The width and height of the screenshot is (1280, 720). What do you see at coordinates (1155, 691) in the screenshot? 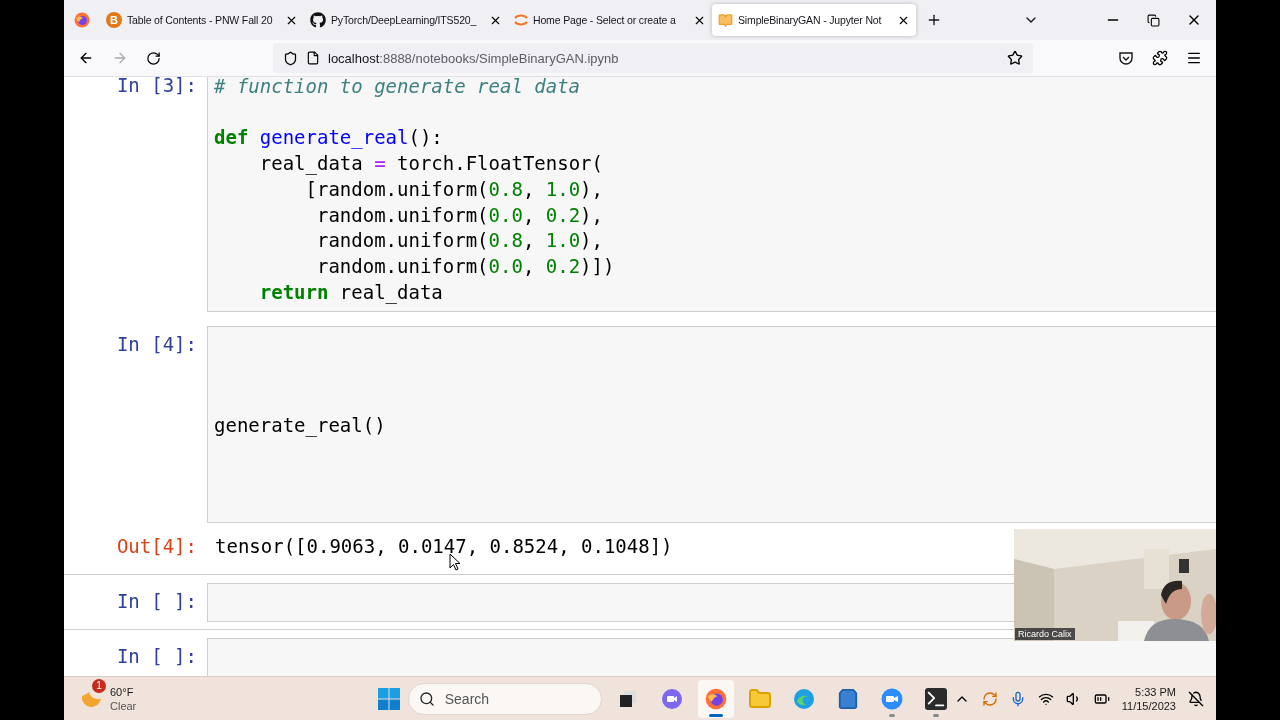
I see `clock-time: 5:33 PM` at bounding box center [1155, 691].